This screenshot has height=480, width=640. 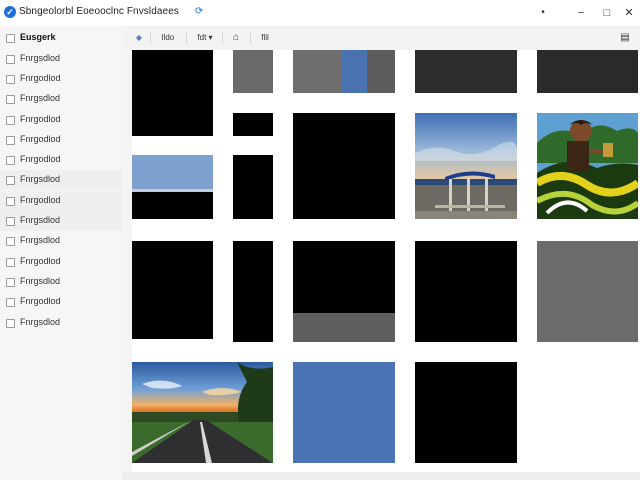 What do you see at coordinates (38, 37) in the screenshot?
I see `sidebar-item-label: Eusgerk` at bounding box center [38, 37].